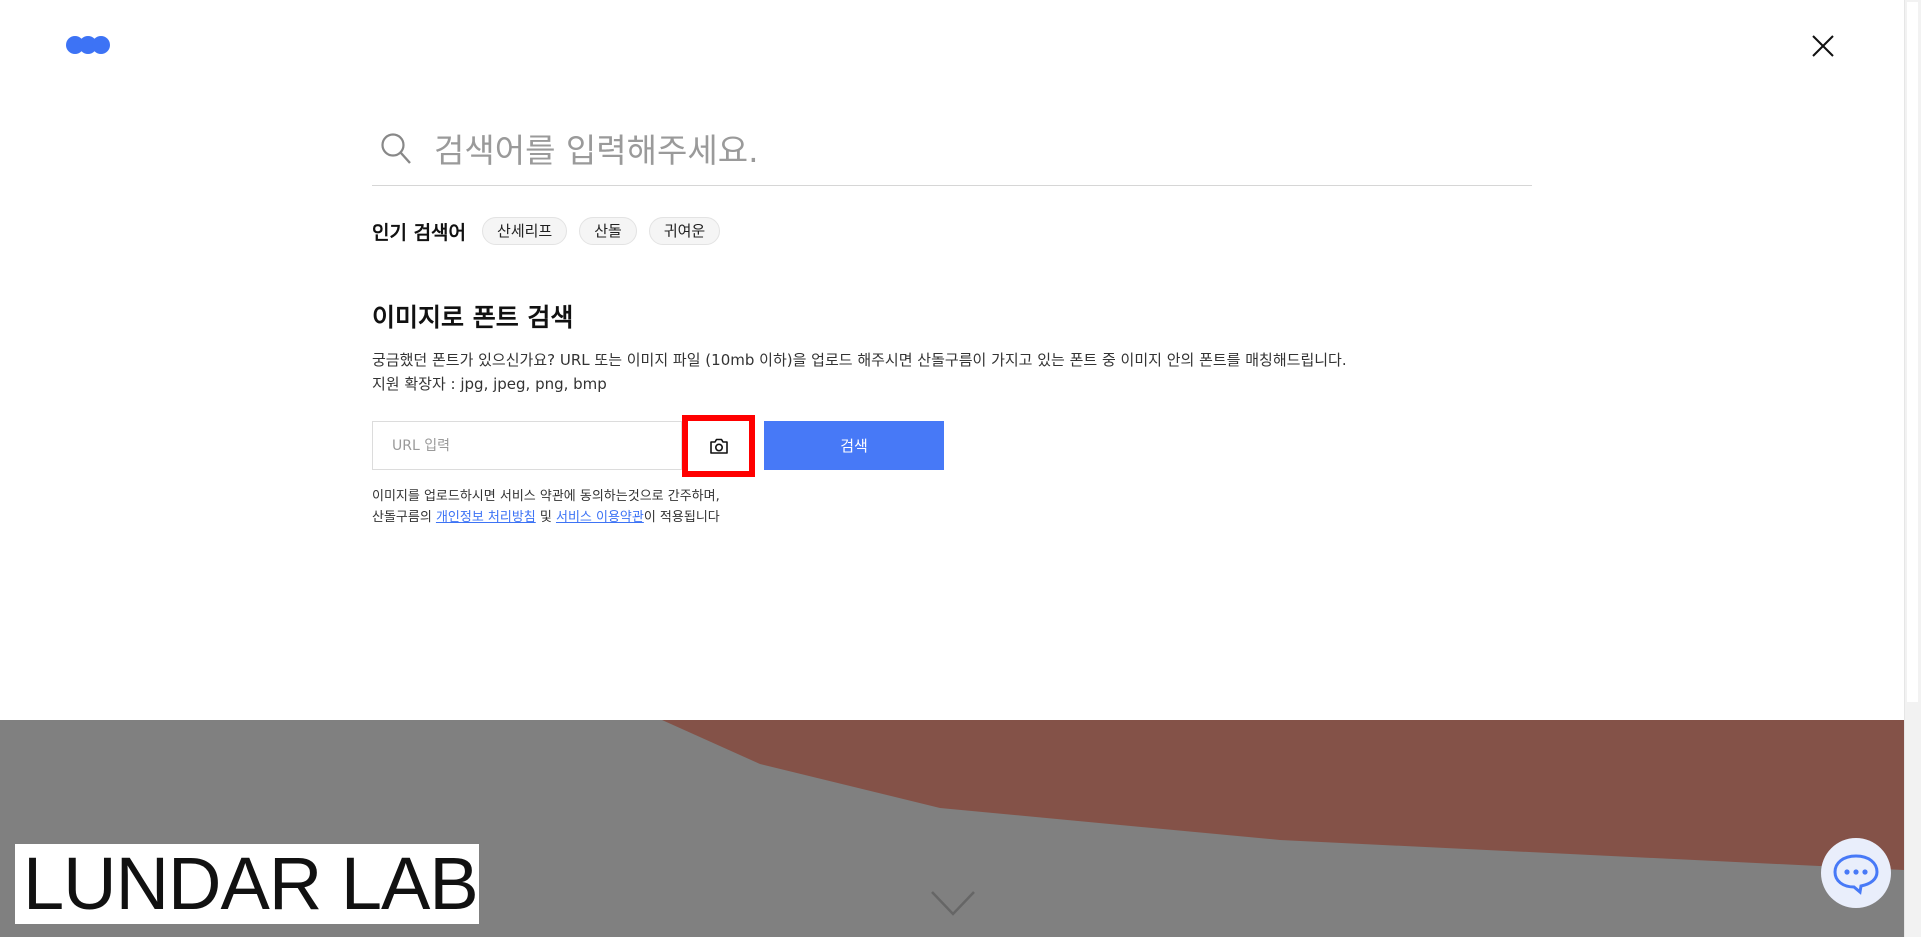  I want to click on keyword-chip: 산돌, so click(608, 231).